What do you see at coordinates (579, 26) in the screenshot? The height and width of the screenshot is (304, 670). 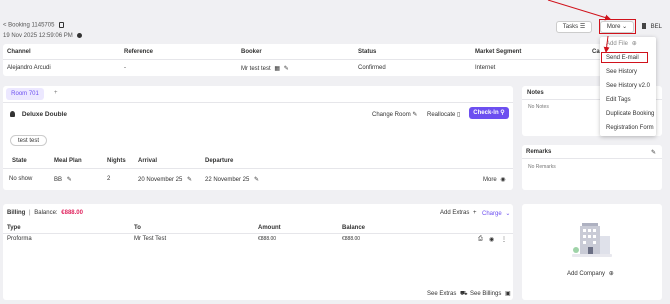 I see `annotation-arrows` at bounding box center [579, 26].